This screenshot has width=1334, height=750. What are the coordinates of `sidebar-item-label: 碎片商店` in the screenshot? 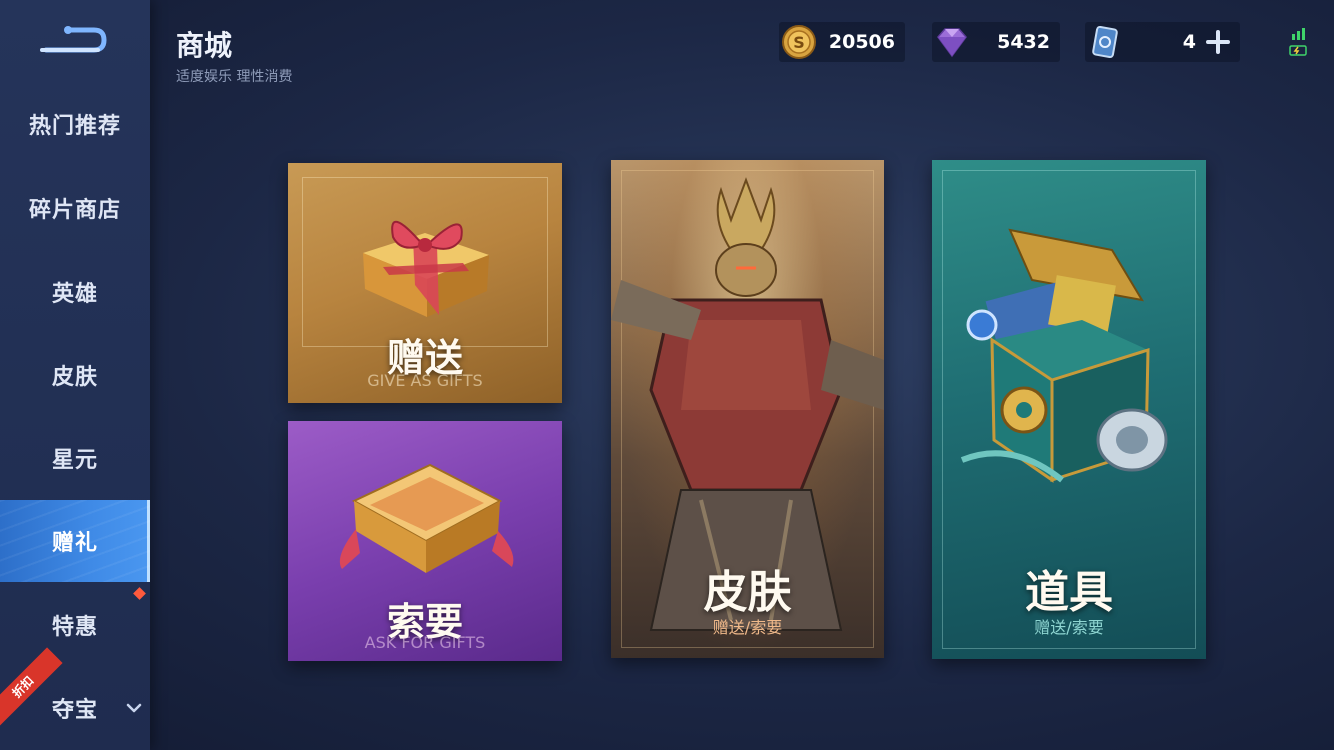 It's located at (74, 210).